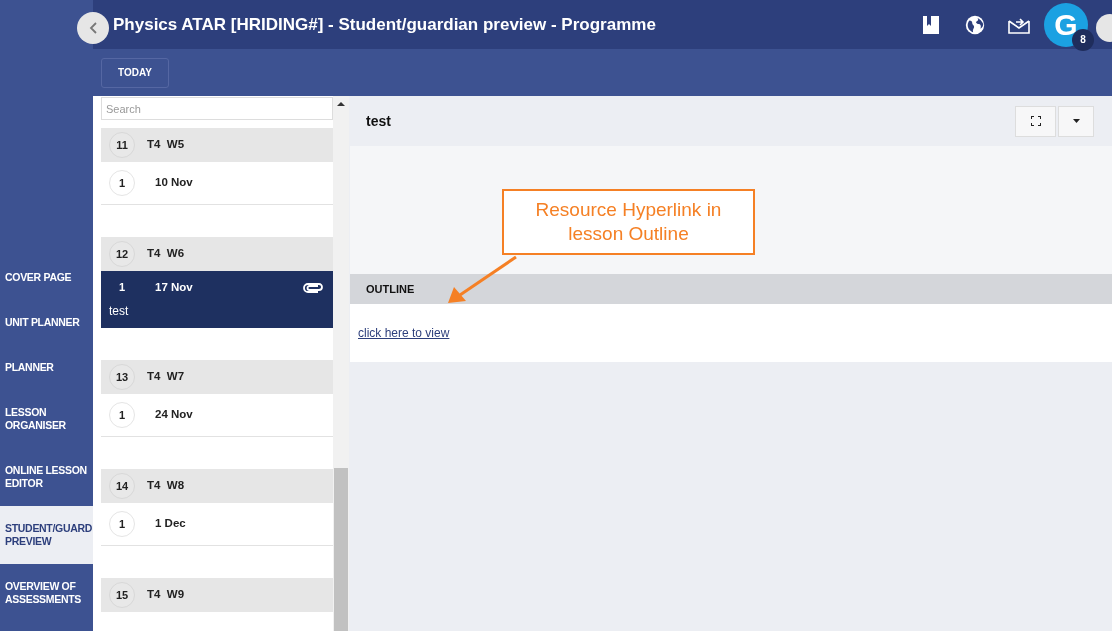  What do you see at coordinates (217, 299) in the screenshot?
I see `lesson-row: 1 17 Nov test` at bounding box center [217, 299].